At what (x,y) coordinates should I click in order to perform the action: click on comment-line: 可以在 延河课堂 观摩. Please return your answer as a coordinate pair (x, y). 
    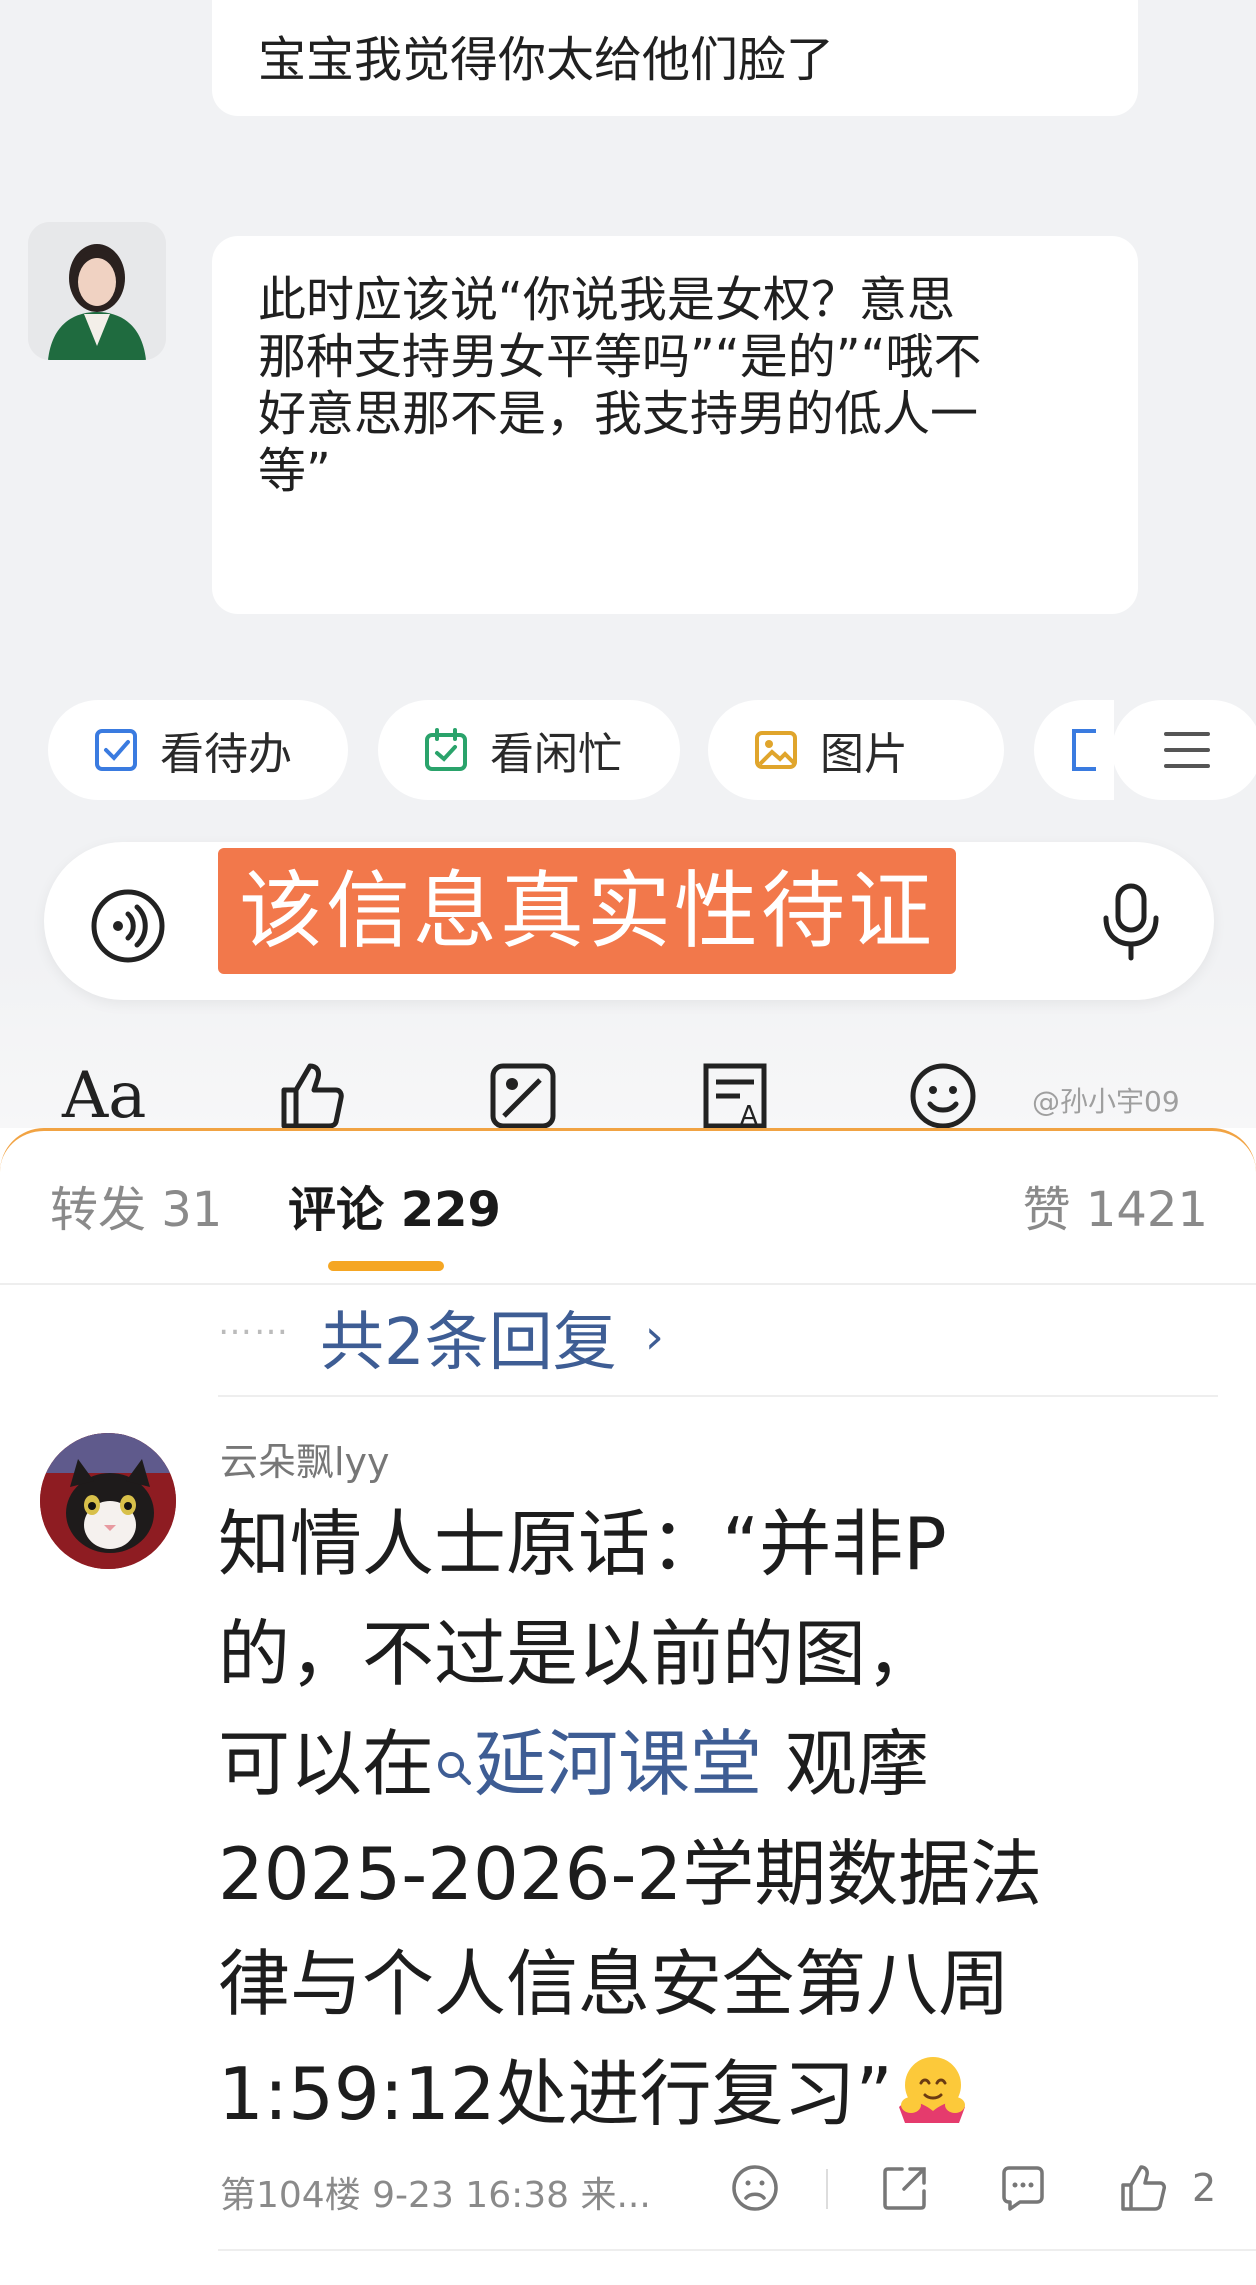
    Looking at the image, I should click on (718, 1764).